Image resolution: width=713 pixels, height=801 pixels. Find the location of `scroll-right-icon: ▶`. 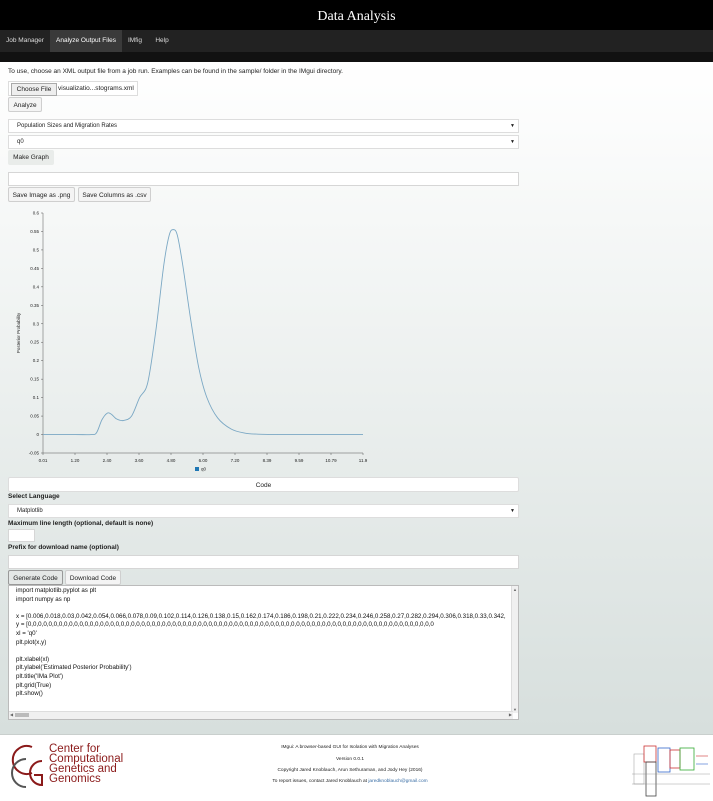

scroll-right-icon: ▶ is located at coordinates (510, 714).